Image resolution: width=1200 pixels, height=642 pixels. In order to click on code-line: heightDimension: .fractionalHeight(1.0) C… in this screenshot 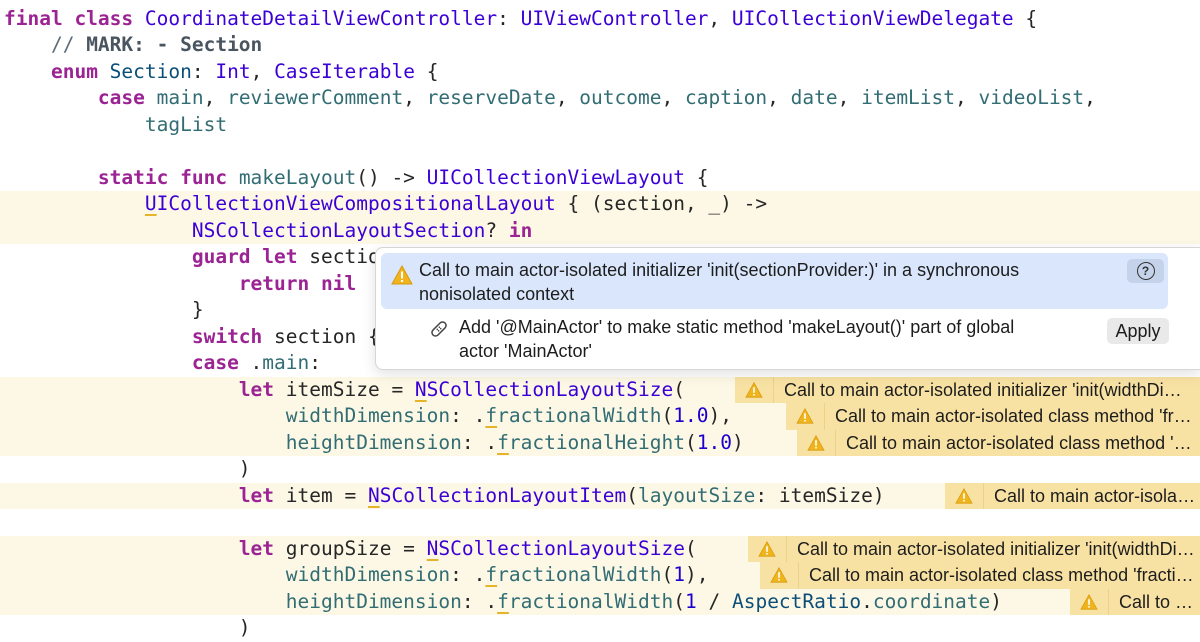, I will do `click(600, 442)`.